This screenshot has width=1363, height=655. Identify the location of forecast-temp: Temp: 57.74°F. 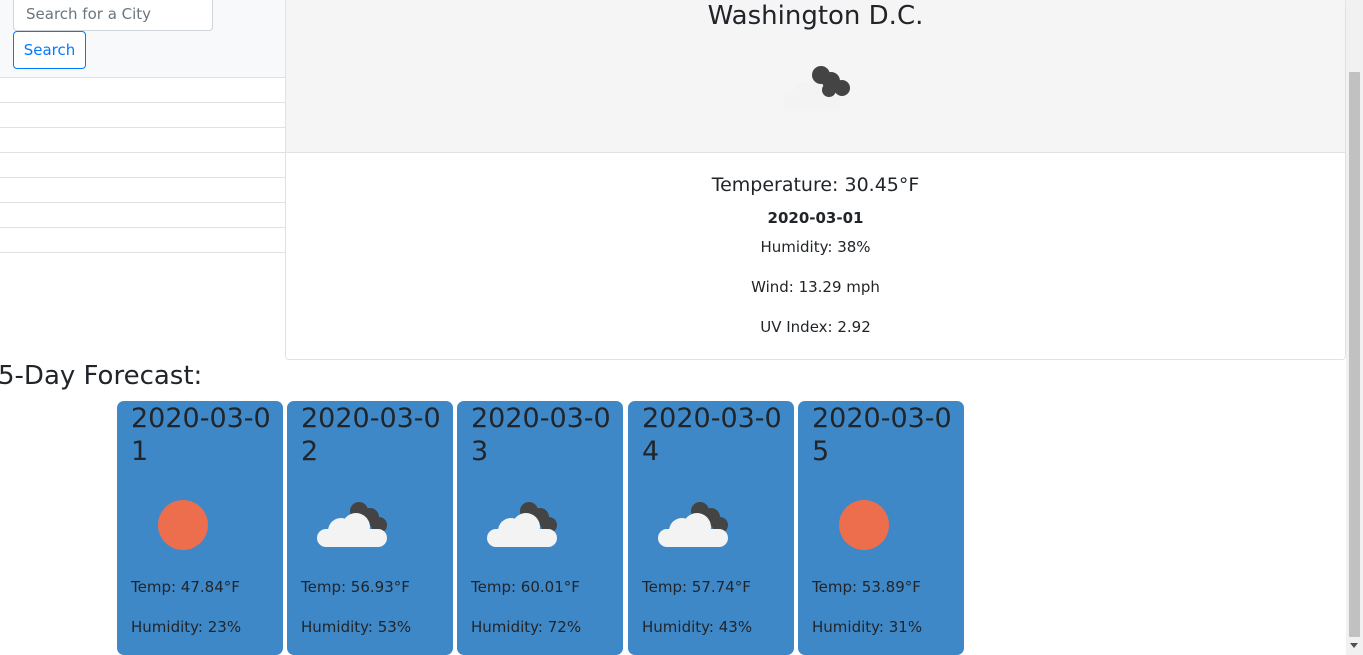
(696, 587).